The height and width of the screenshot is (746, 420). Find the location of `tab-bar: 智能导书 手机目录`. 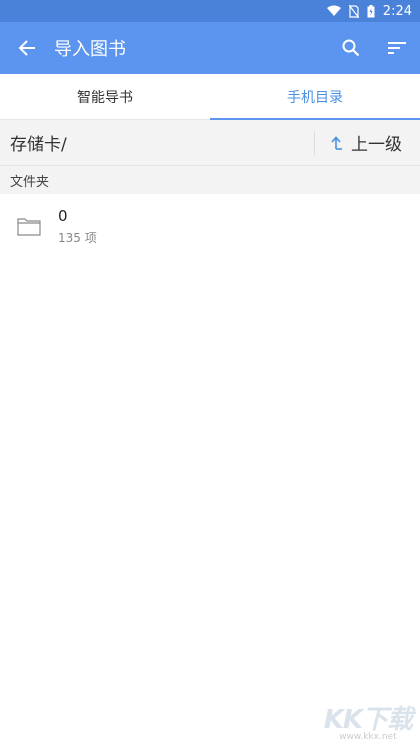

tab-bar: 智能导书 手机目录 is located at coordinates (210, 97).